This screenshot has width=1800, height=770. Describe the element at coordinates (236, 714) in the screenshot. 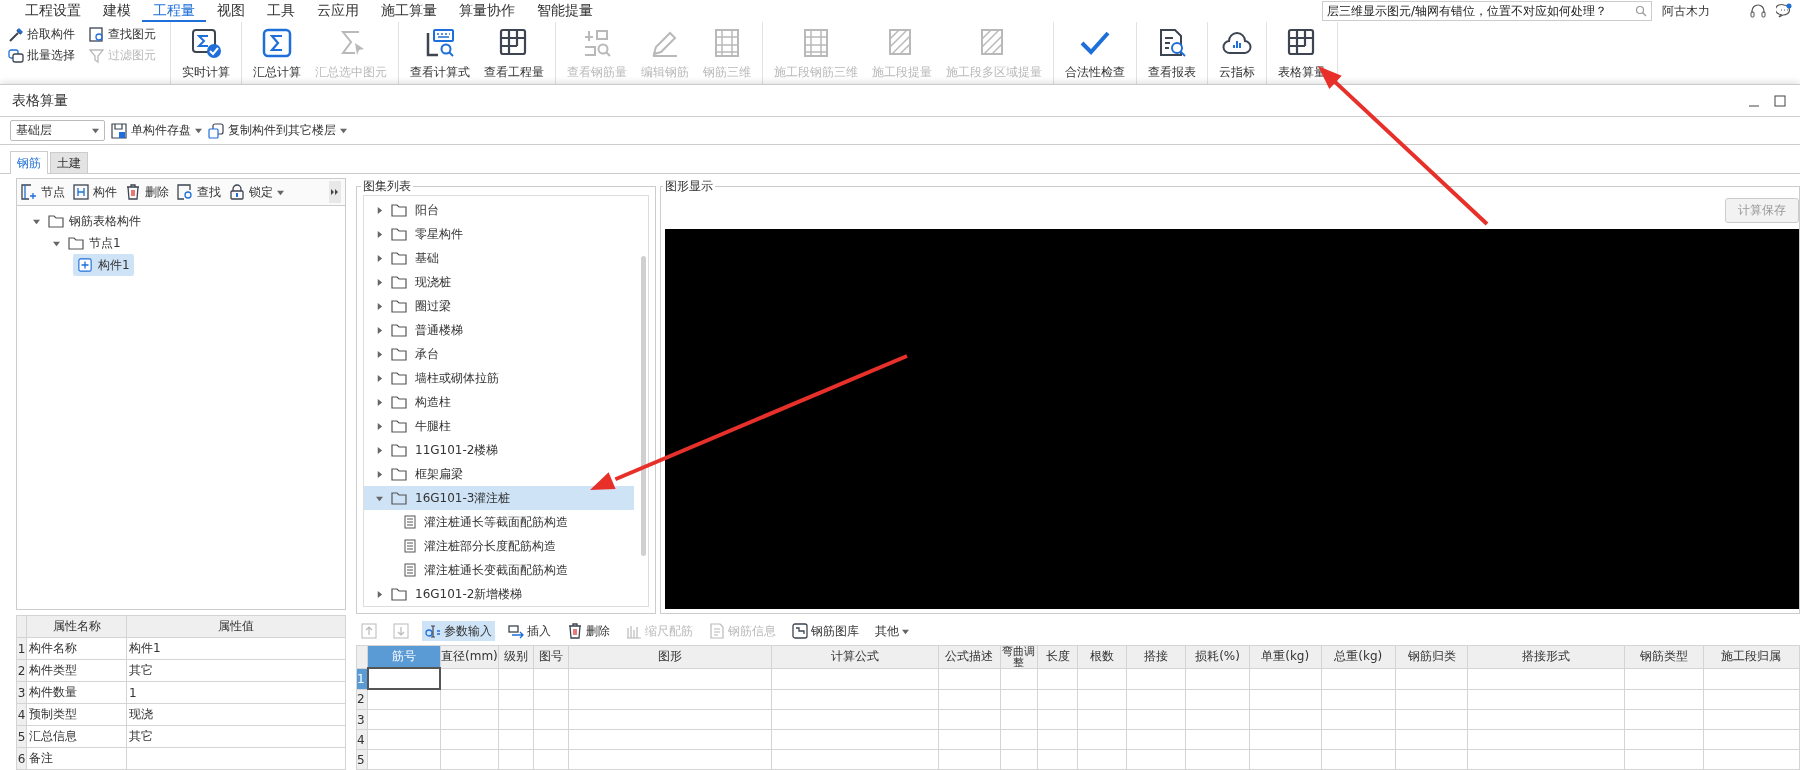

I see `table-cell: 现浇` at that location.